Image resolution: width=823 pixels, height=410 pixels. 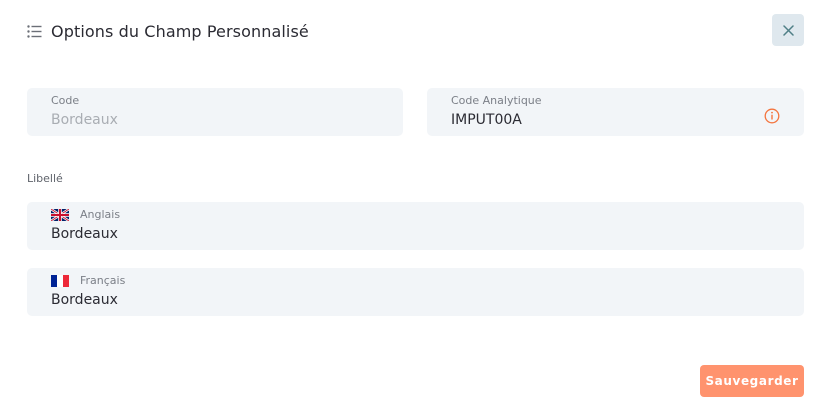 I want to click on save-button: Sauvegarder, so click(x=752, y=381).